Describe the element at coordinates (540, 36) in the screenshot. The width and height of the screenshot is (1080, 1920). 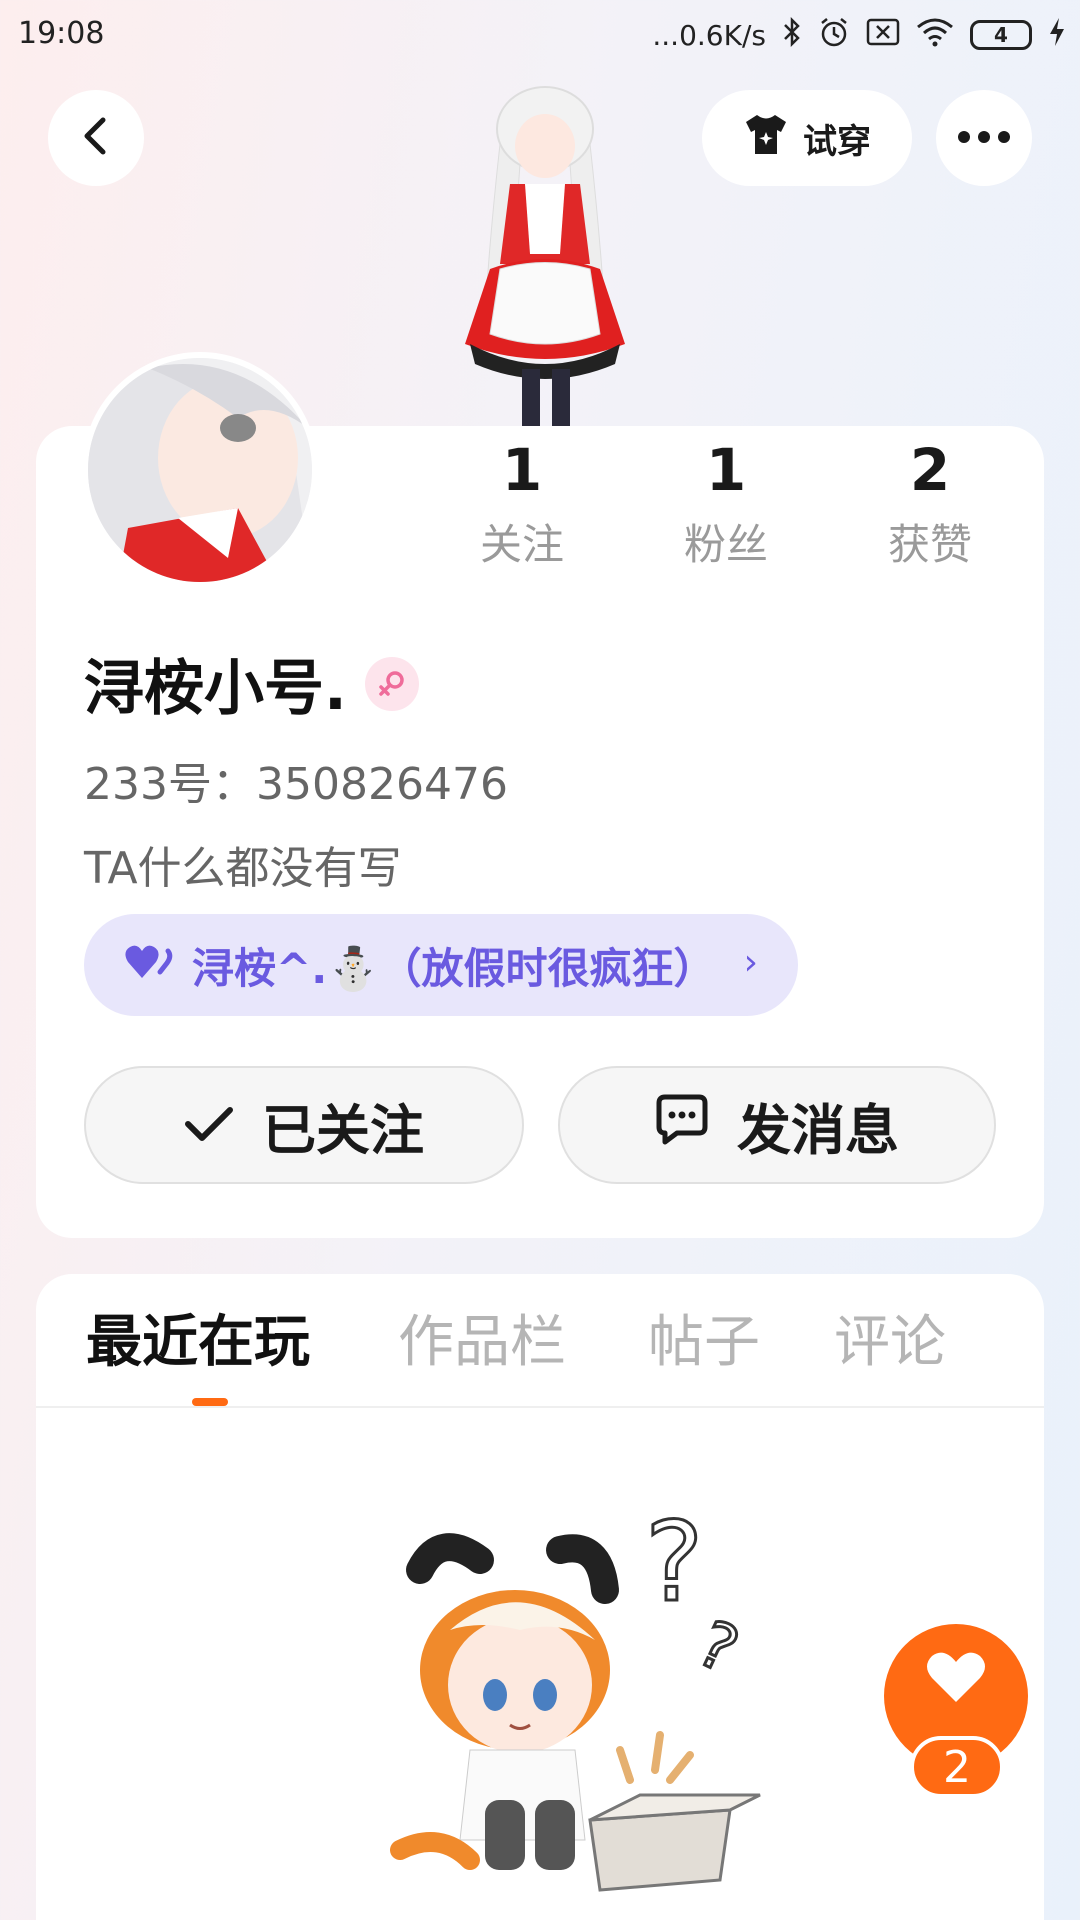
I see `status-bar: 19:08 ...0.6K/s 4` at that location.